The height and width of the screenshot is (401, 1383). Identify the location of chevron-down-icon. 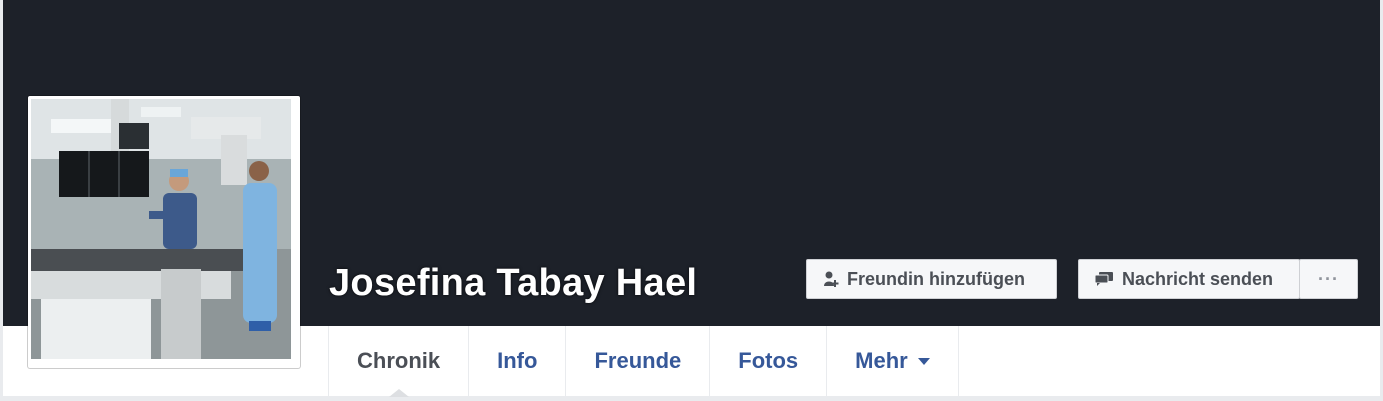
(923, 361).